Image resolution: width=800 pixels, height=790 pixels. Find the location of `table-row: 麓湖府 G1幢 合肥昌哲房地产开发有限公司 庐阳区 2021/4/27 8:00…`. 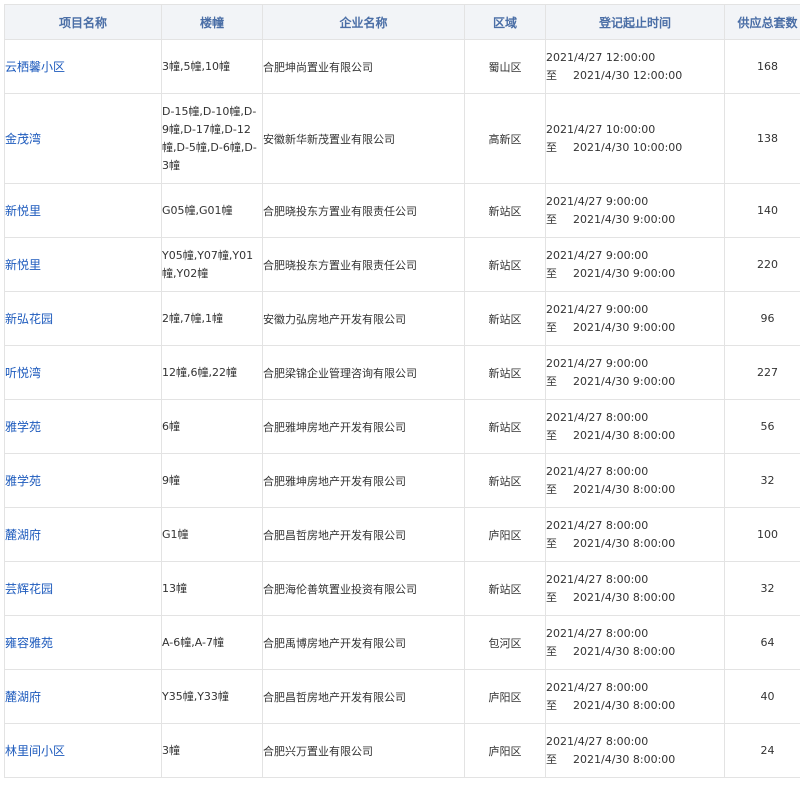

table-row: 麓湖府 G1幢 合肥昌哲房地产开发有限公司 庐阳区 2021/4/27 8:00… is located at coordinates (402, 535).